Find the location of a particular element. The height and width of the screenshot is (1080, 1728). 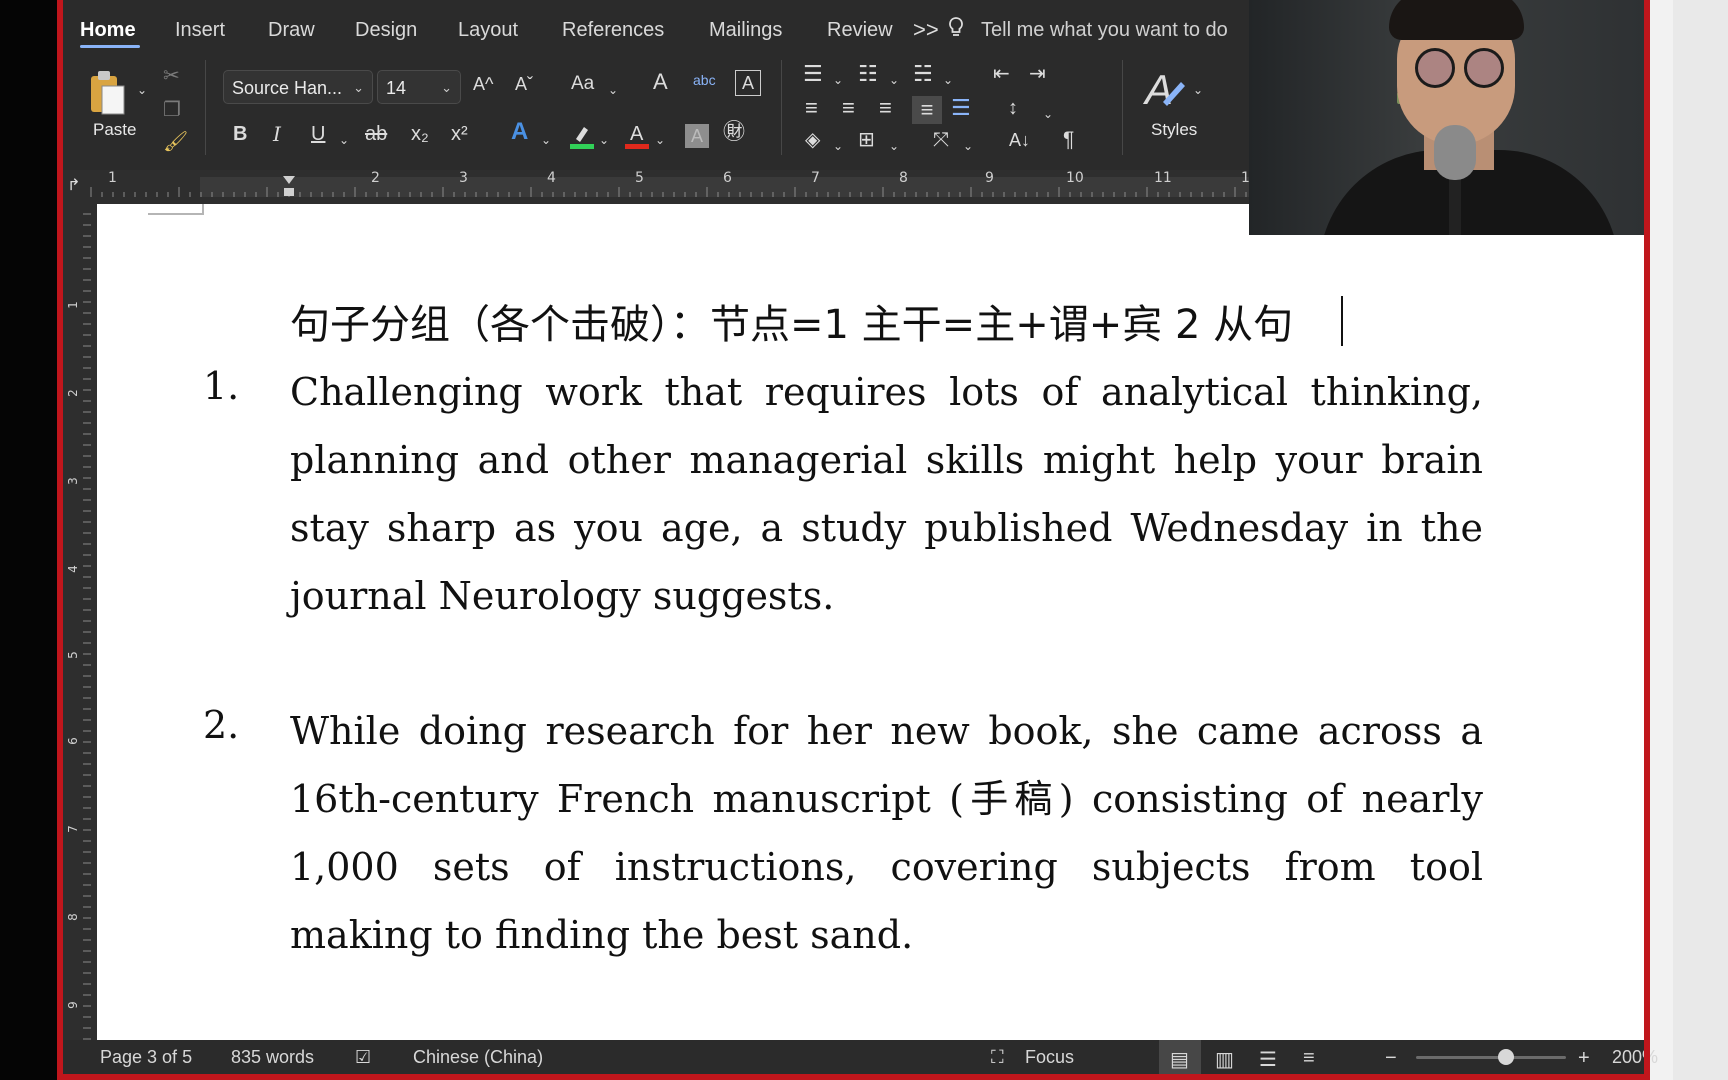

asian-layout-icon: ⤧ is located at coordinates (941, 140).